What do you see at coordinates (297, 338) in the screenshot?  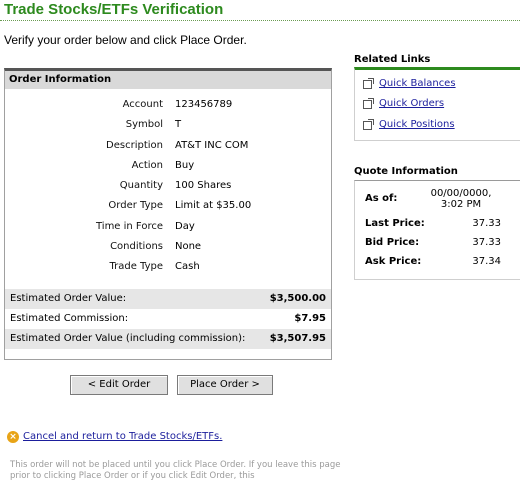 I see `summary-value: $3,507.95` at bounding box center [297, 338].